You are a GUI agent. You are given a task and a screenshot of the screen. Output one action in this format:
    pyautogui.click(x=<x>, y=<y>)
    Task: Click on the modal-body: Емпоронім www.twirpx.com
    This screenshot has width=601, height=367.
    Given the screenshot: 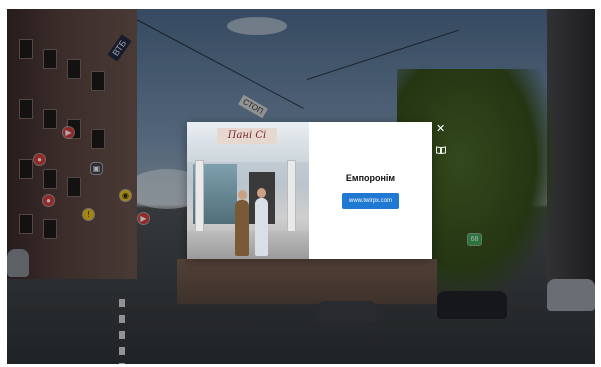 What is the action you would take?
    pyautogui.click(x=370, y=190)
    